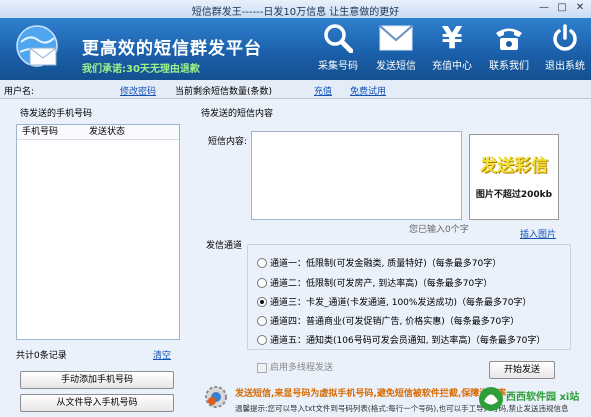 Image resolution: width=591 pixels, height=417 pixels. What do you see at coordinates (356, 175) in the screenshot?
I see `sms-content-textarea` at bounding box center [356, 175].